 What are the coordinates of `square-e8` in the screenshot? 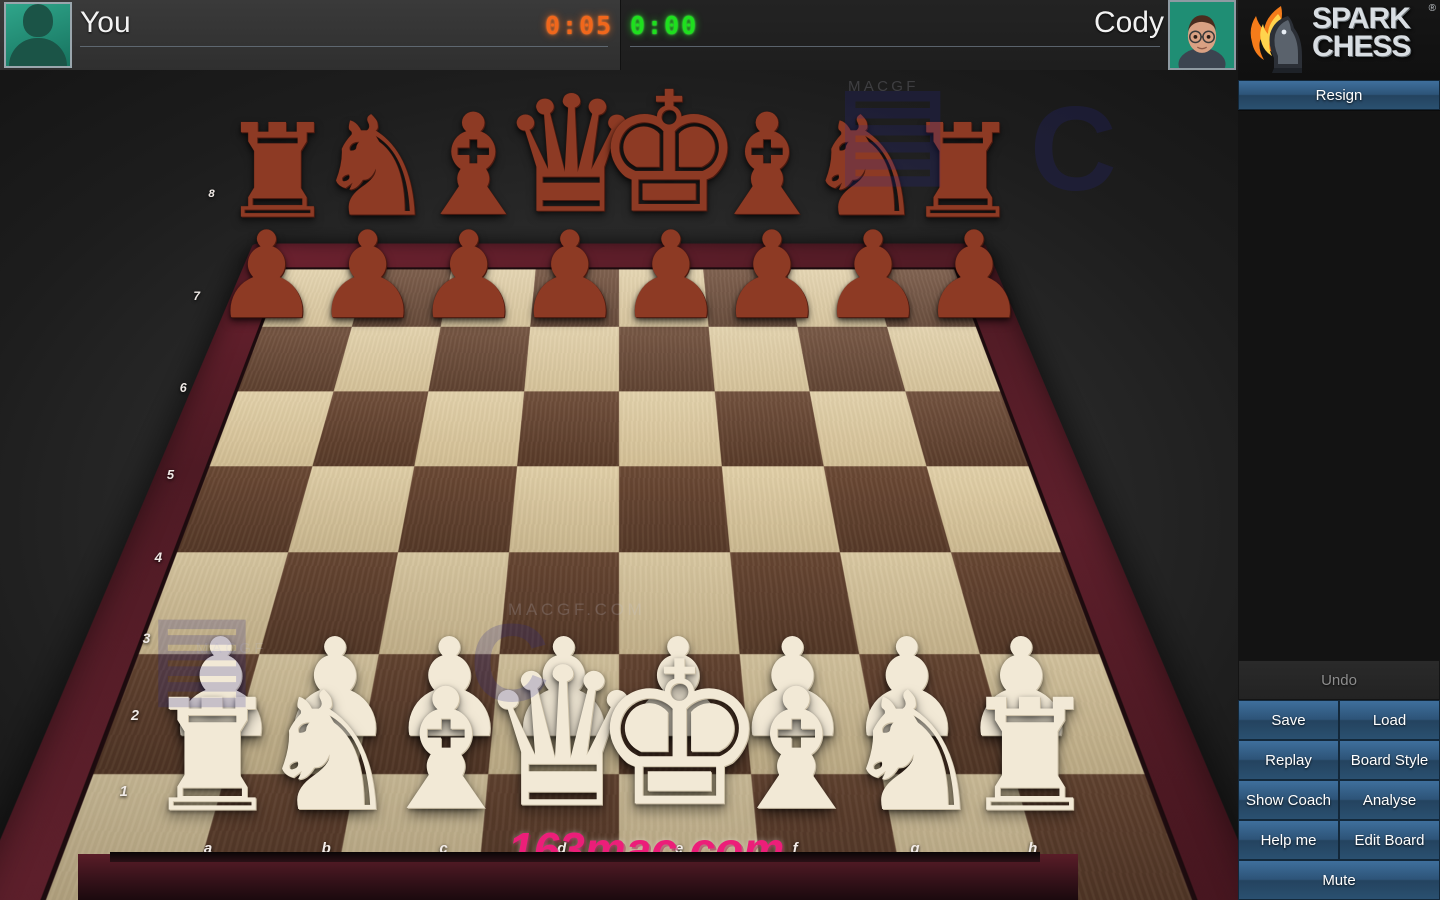 It's located at (664, 298).